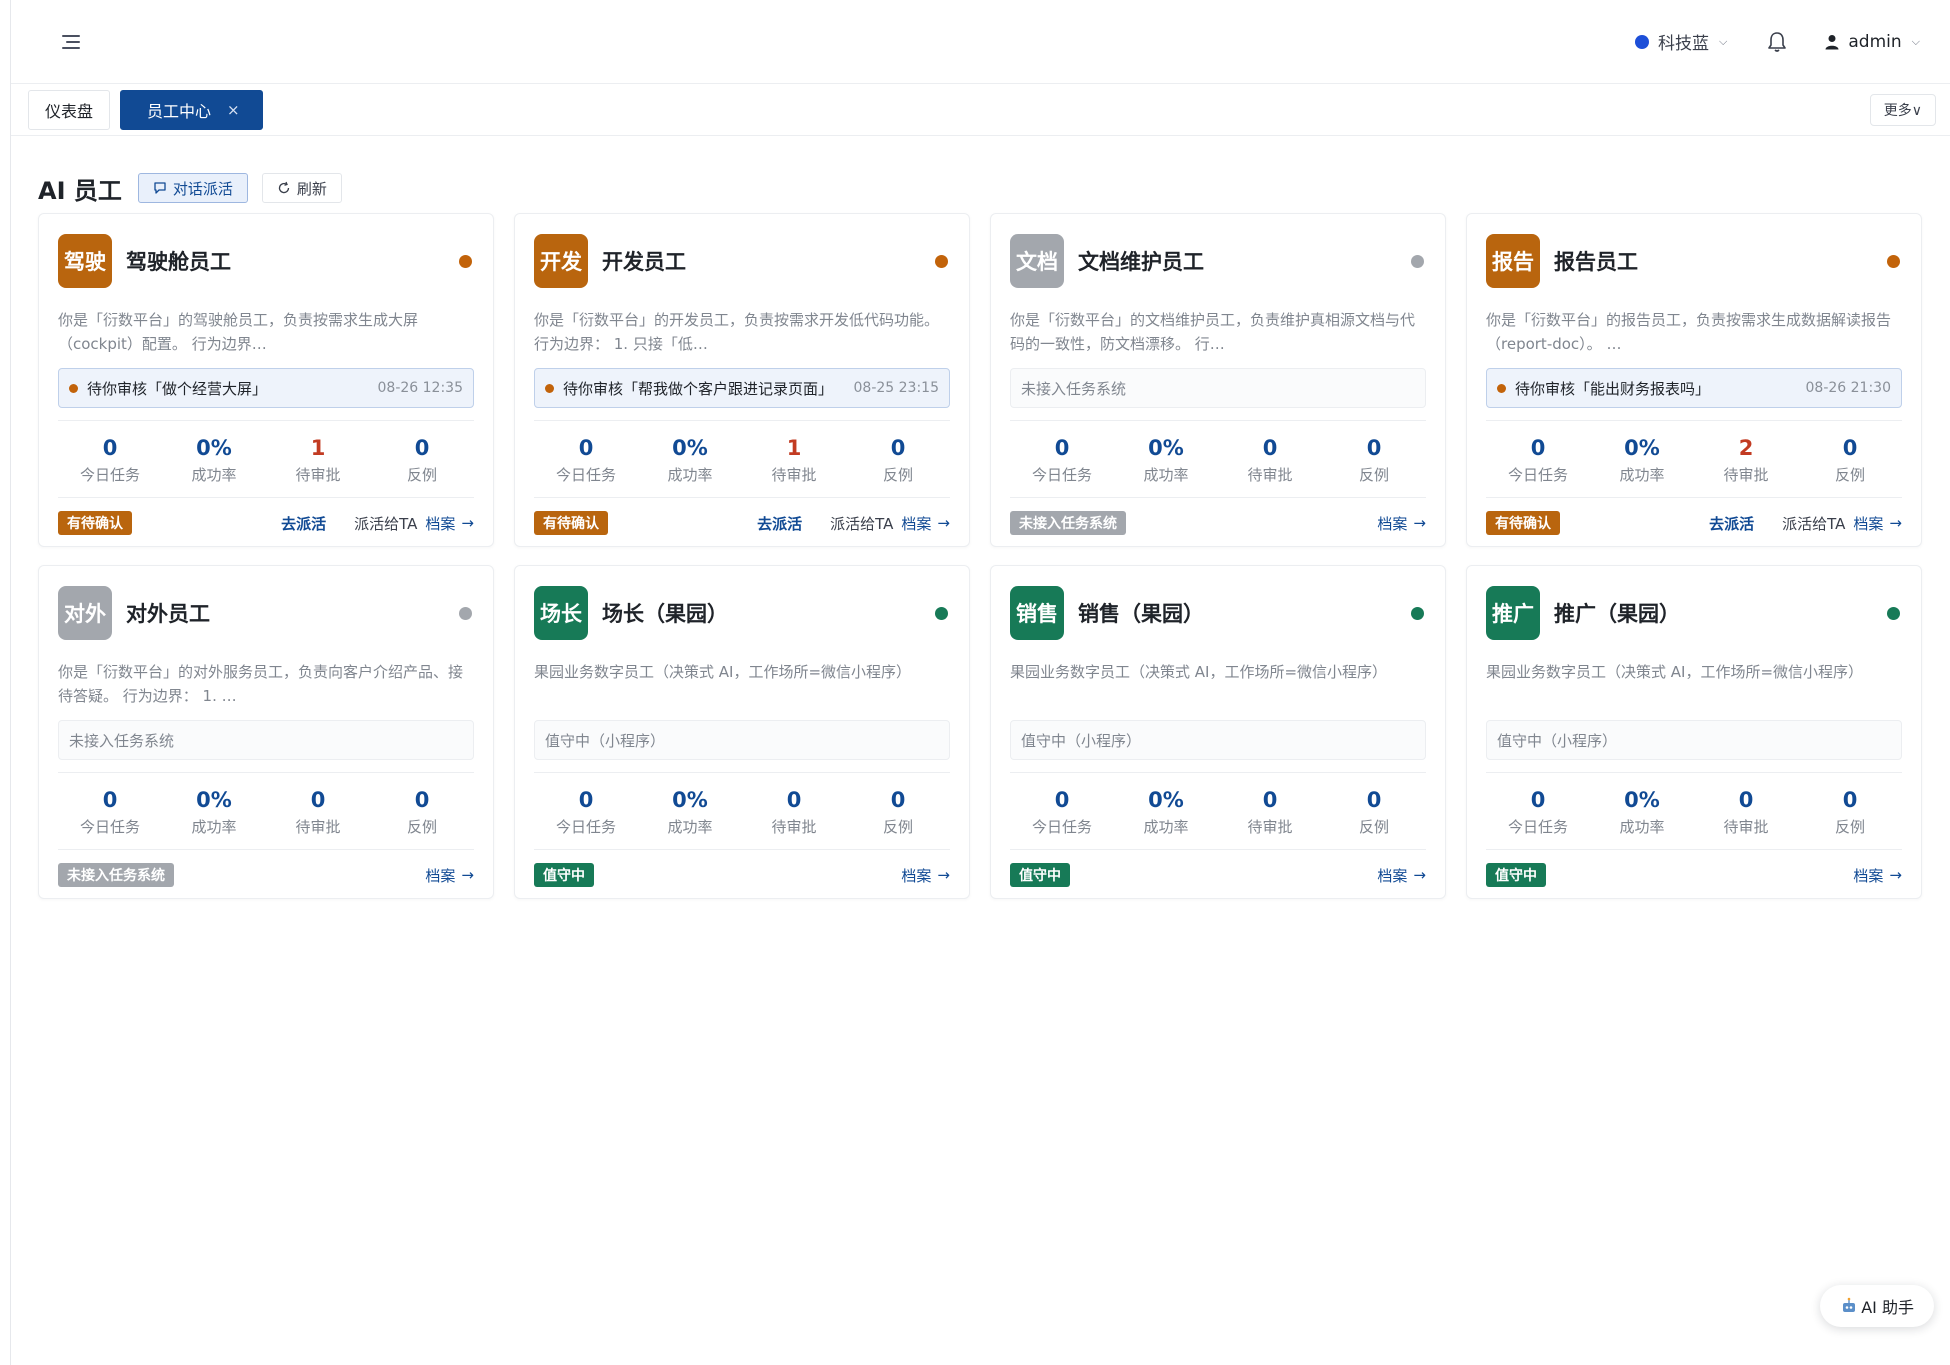  I want to click on stats-row: 0 今日任务 0% 成功率 1 待审批 0 反例, so click(742, 463).